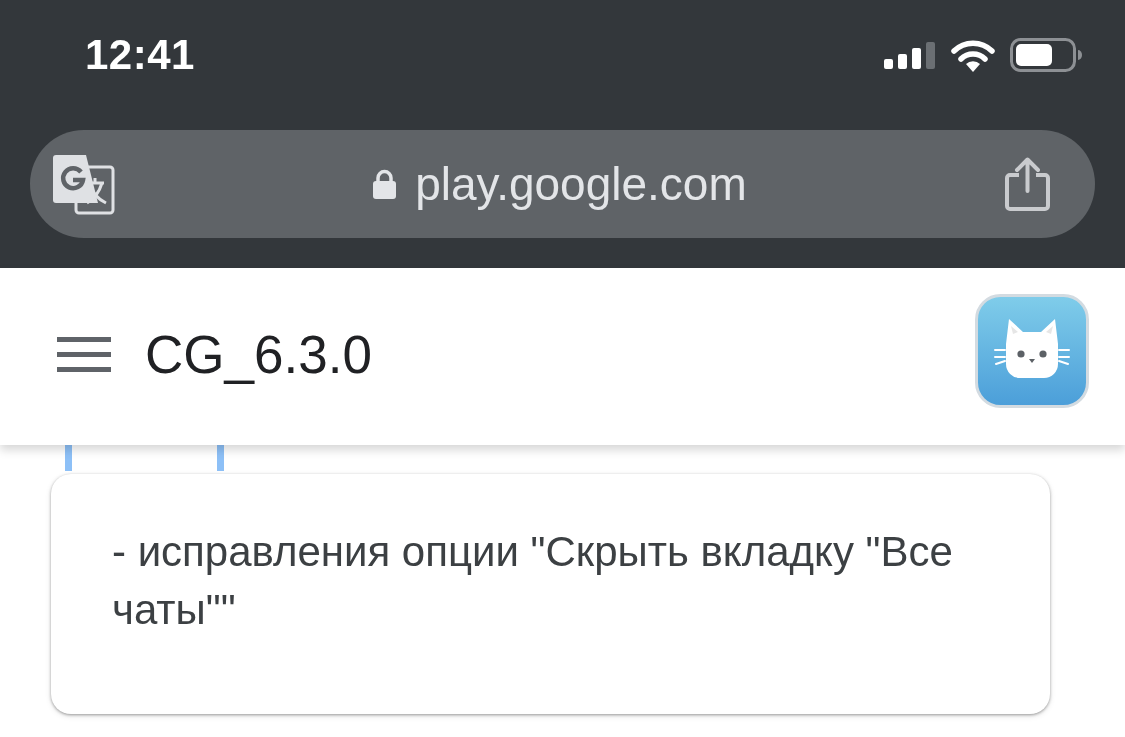  What do you see at coordinates (84, 354) in the screenshot?
I see `menu-icon` at bounding box center [84, 354].